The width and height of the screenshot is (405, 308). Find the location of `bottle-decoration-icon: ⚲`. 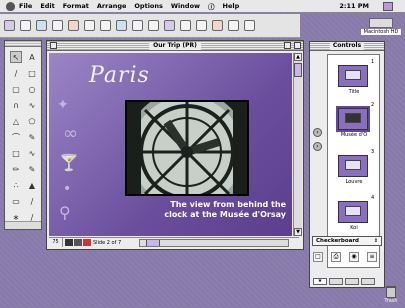

bottle-decoration-icon: ⚲ is located at coordinates (65, 212).